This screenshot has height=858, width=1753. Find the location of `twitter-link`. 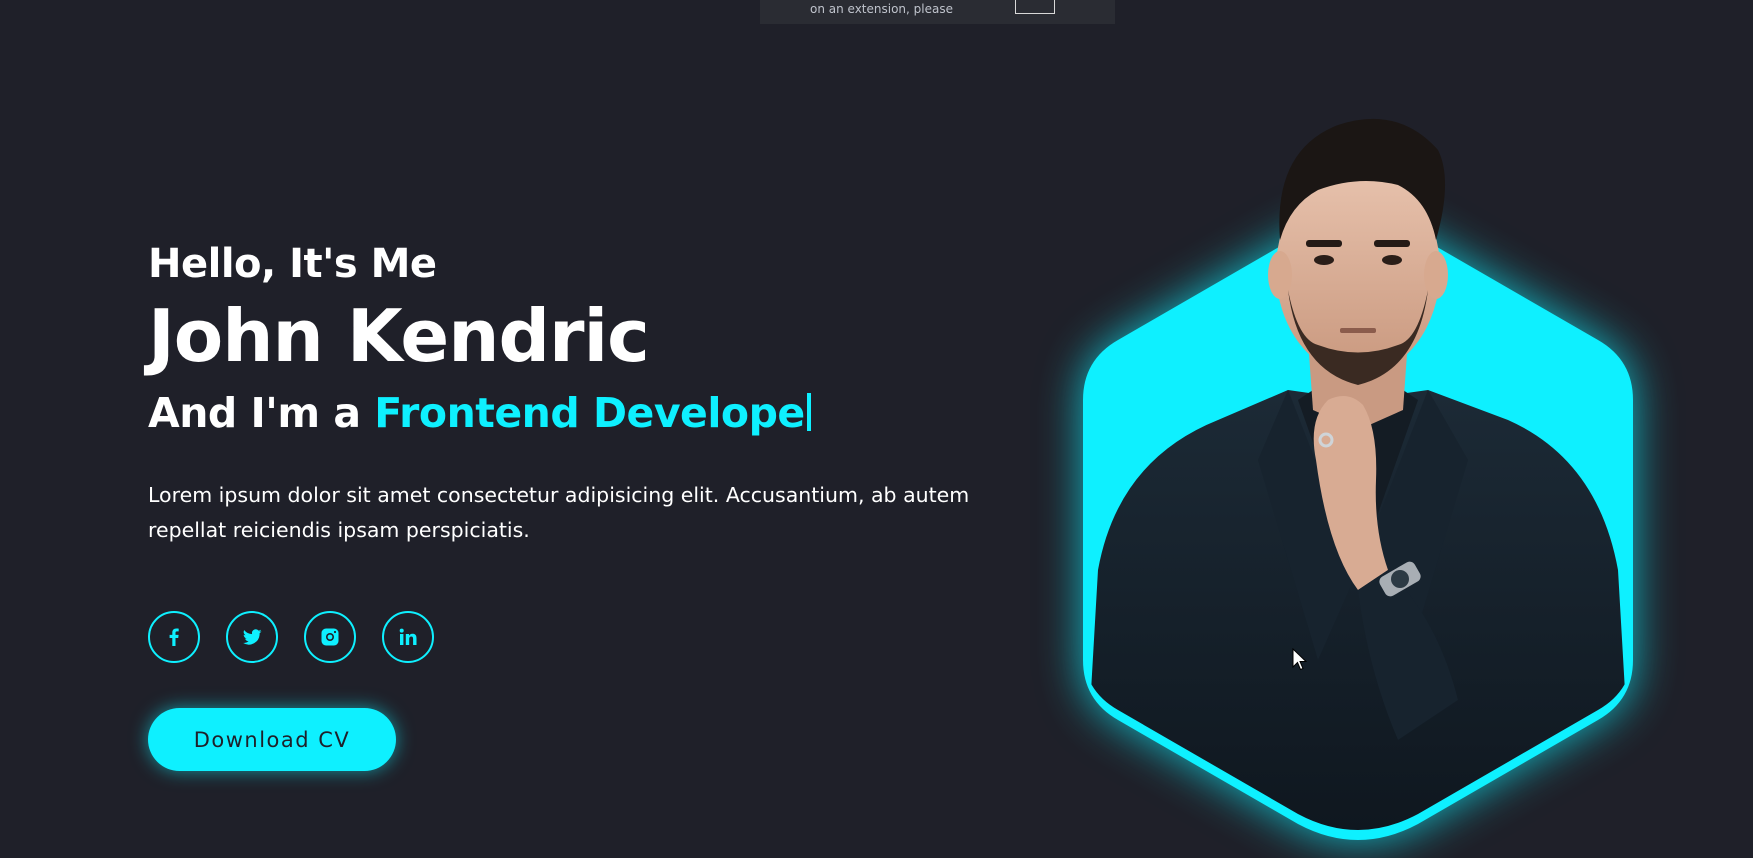

twitter-link is located at coordinates (252, 637).